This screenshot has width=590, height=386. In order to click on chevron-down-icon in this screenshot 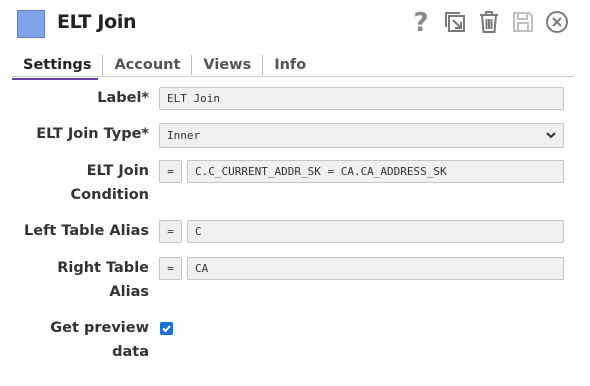, I will do `click(551, 135)`.